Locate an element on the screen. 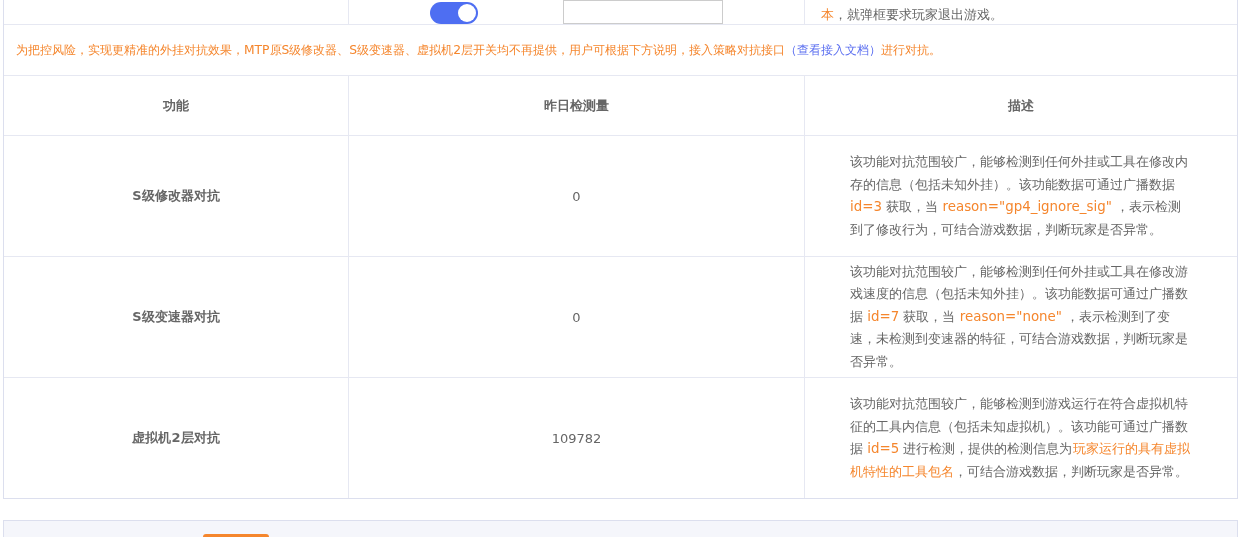  table-cell: S级变速器对抗 is located at coordinates (176, 317).